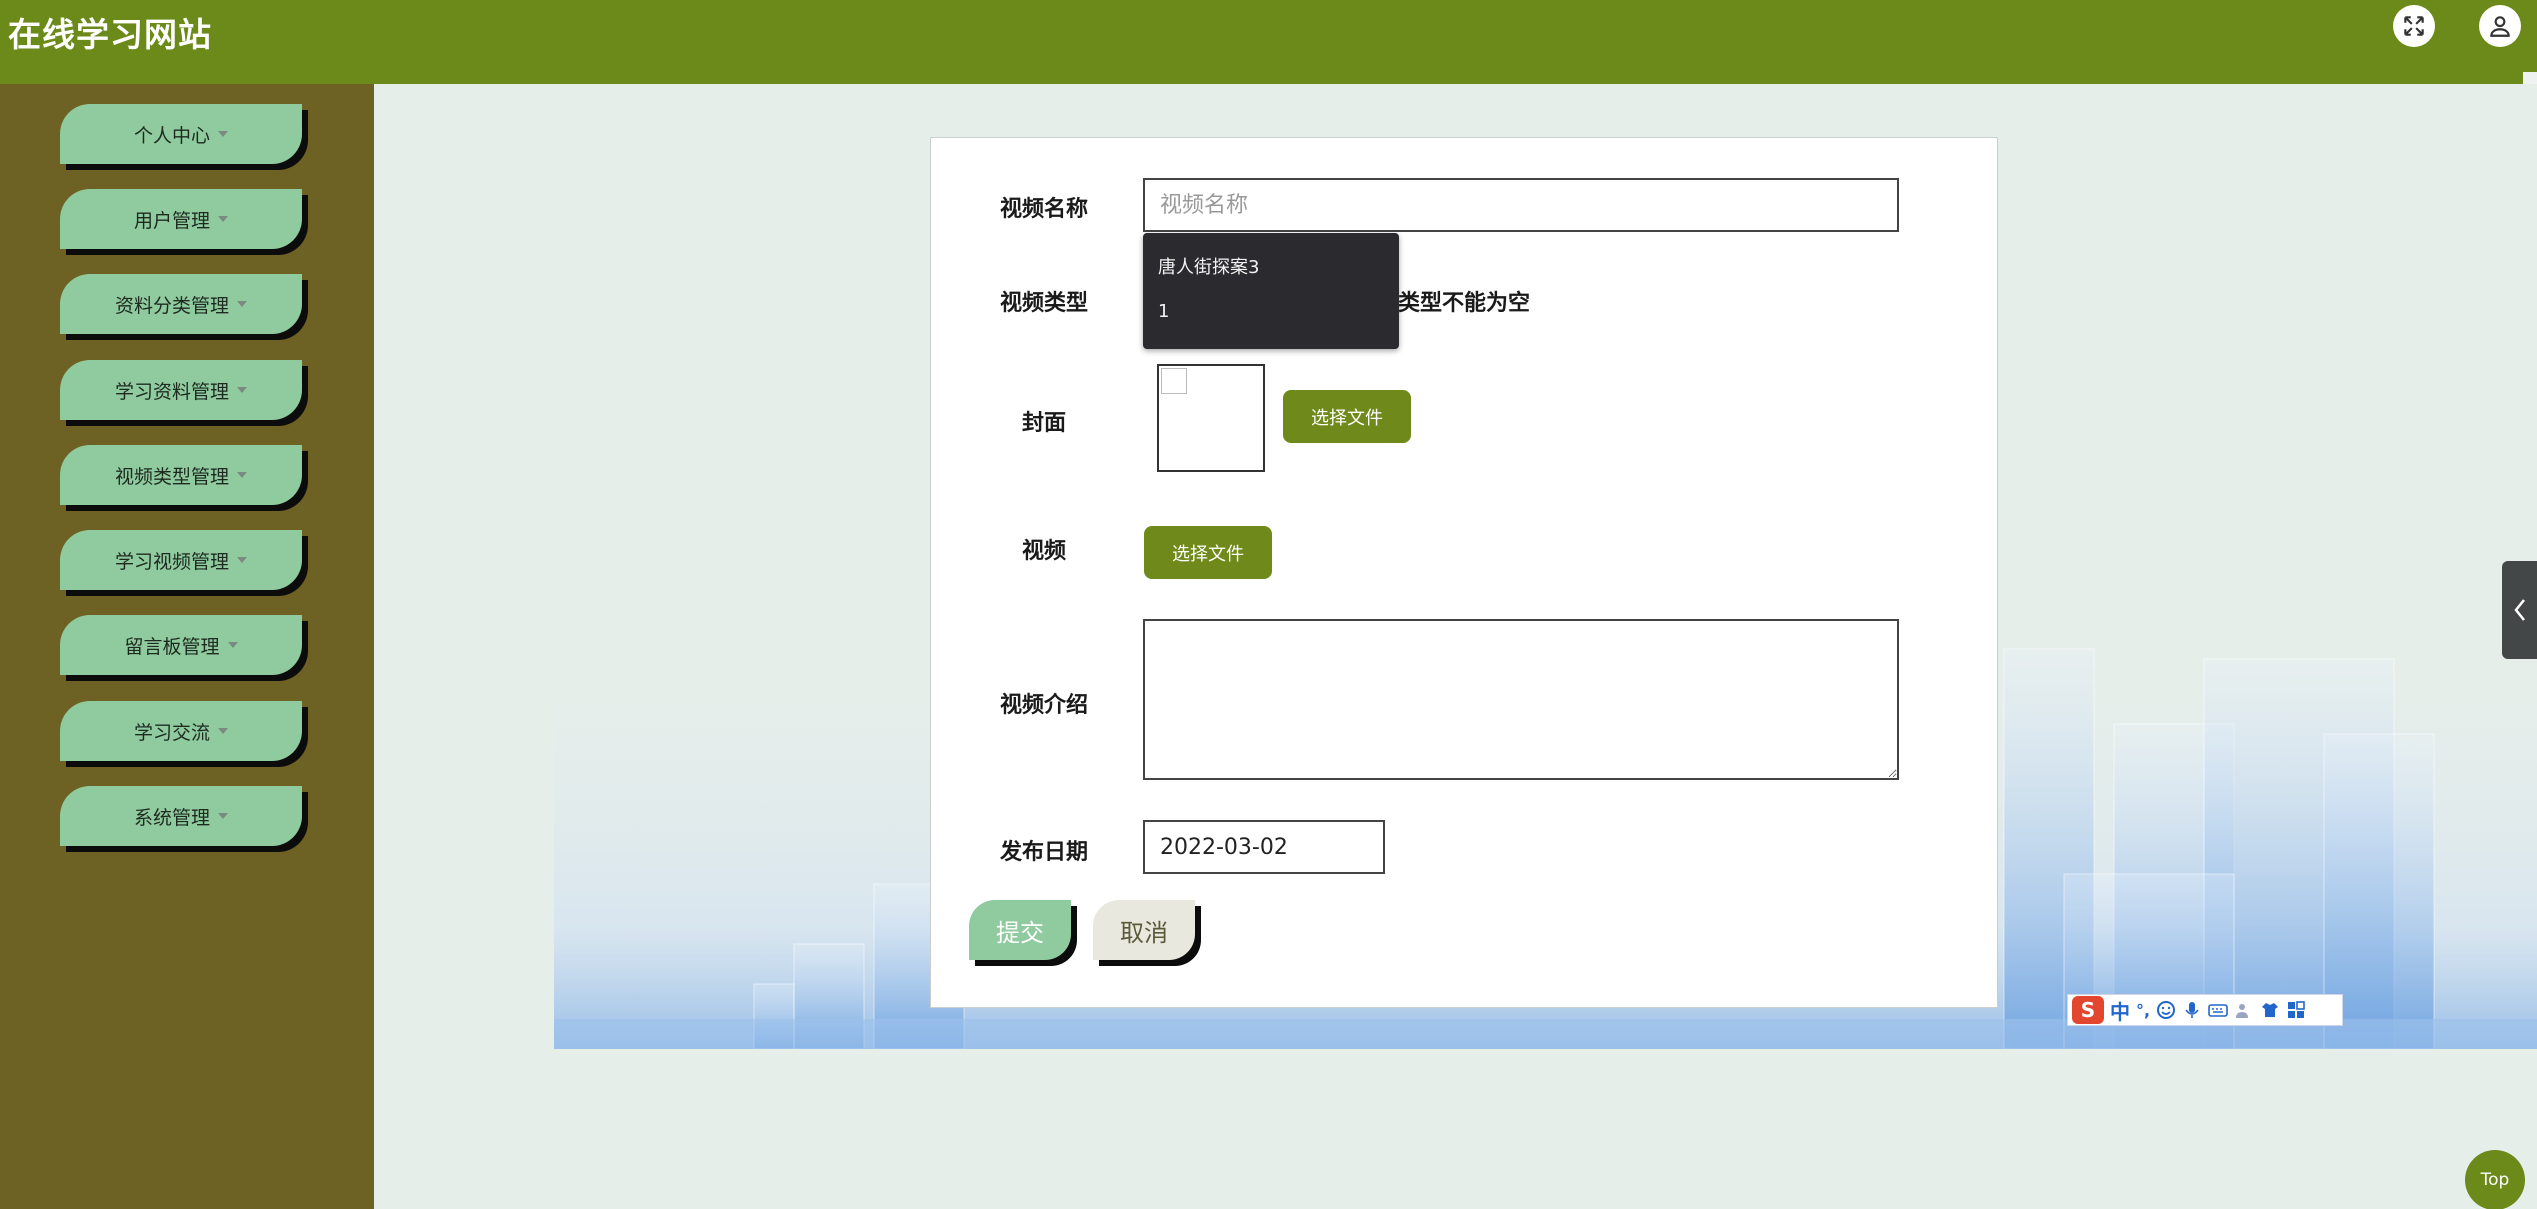 Image resolution: width=2537 pixels, height=1209 pixels. What do you see at coordinates (171, 135) in the screenshot?
I see `sidebar-item-label: 个人中心` at bounding box center [171, 135].